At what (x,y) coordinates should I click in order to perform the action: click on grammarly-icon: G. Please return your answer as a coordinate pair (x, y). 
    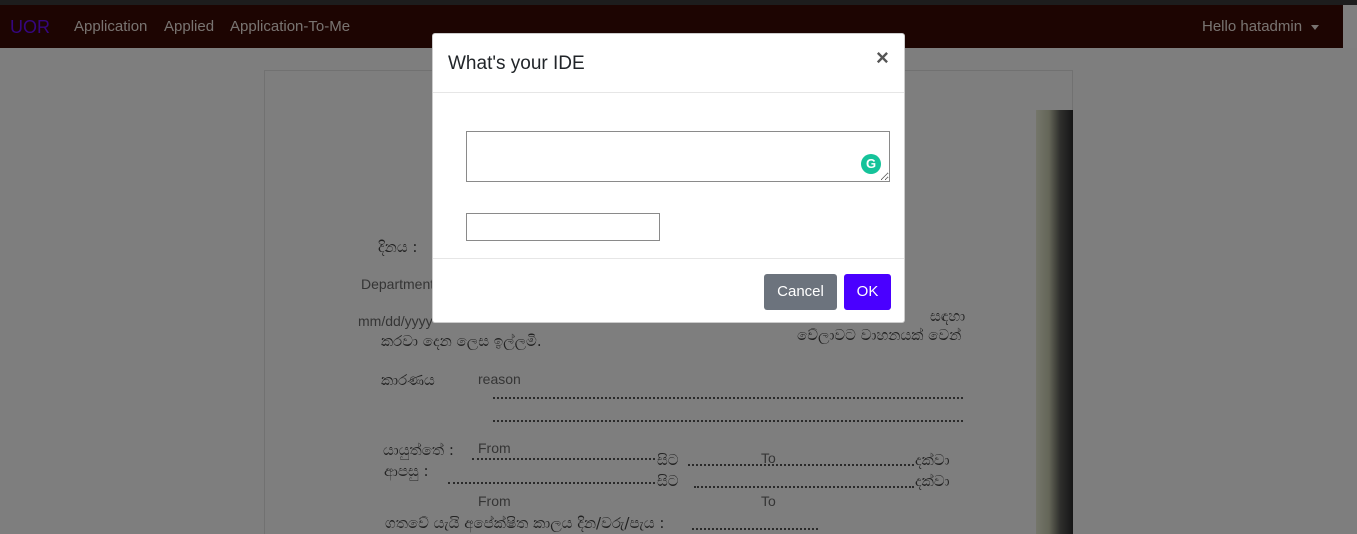
    Looking at the image, I should click on (871, 164).